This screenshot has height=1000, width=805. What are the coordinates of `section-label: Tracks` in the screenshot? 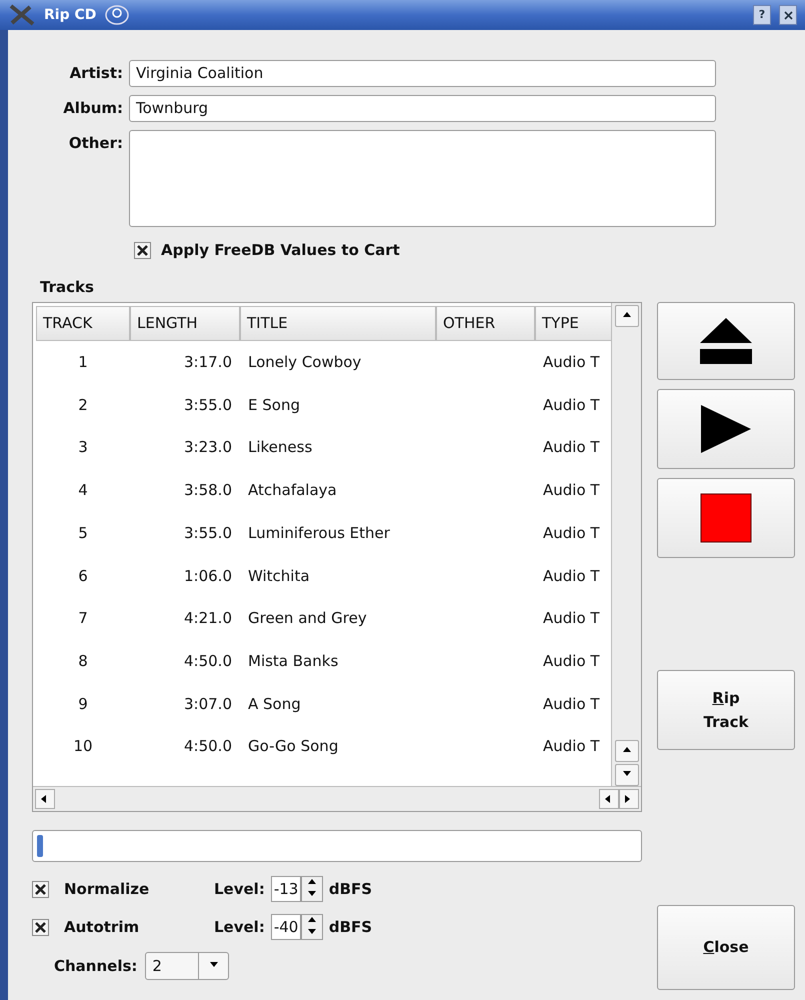 It's located at (67, 287).